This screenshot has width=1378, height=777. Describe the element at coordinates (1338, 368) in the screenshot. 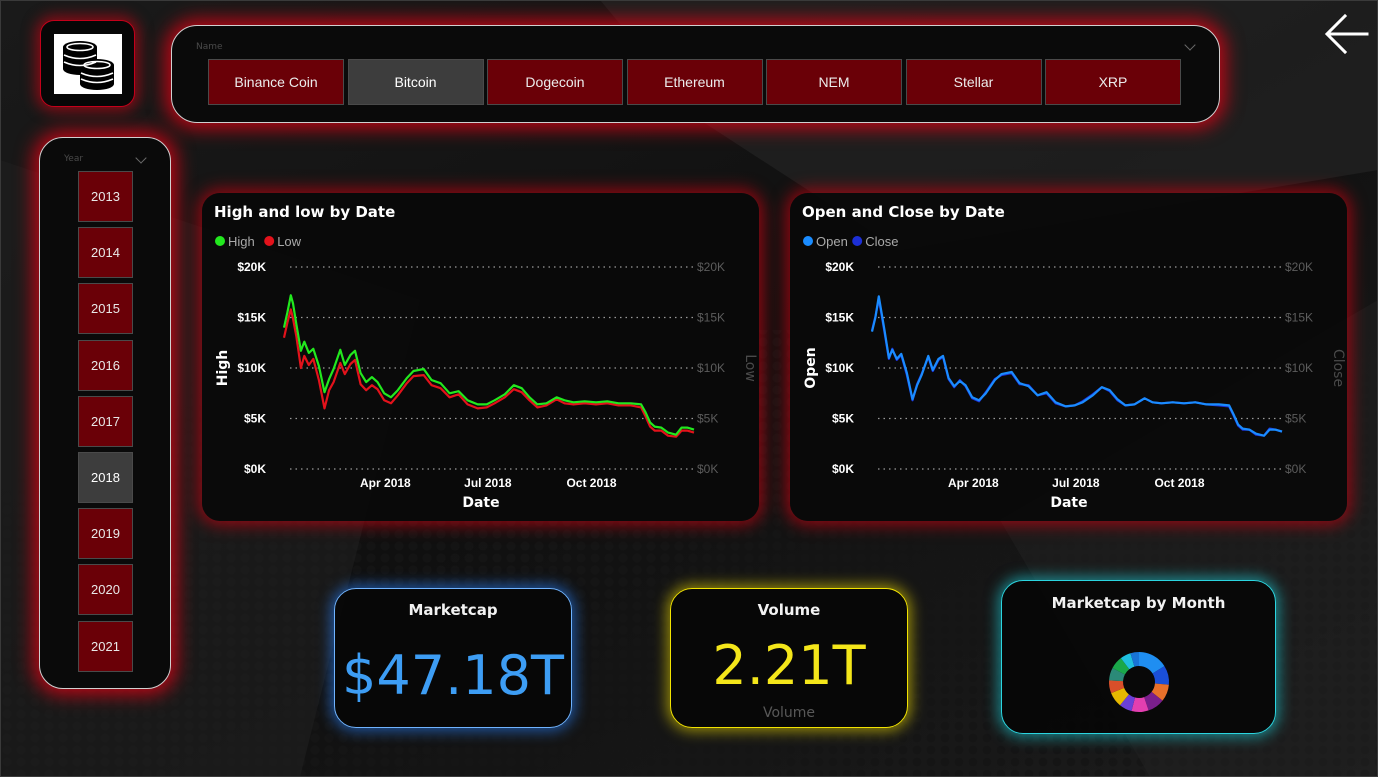

I see `y2-axis-label: Close` at that location.